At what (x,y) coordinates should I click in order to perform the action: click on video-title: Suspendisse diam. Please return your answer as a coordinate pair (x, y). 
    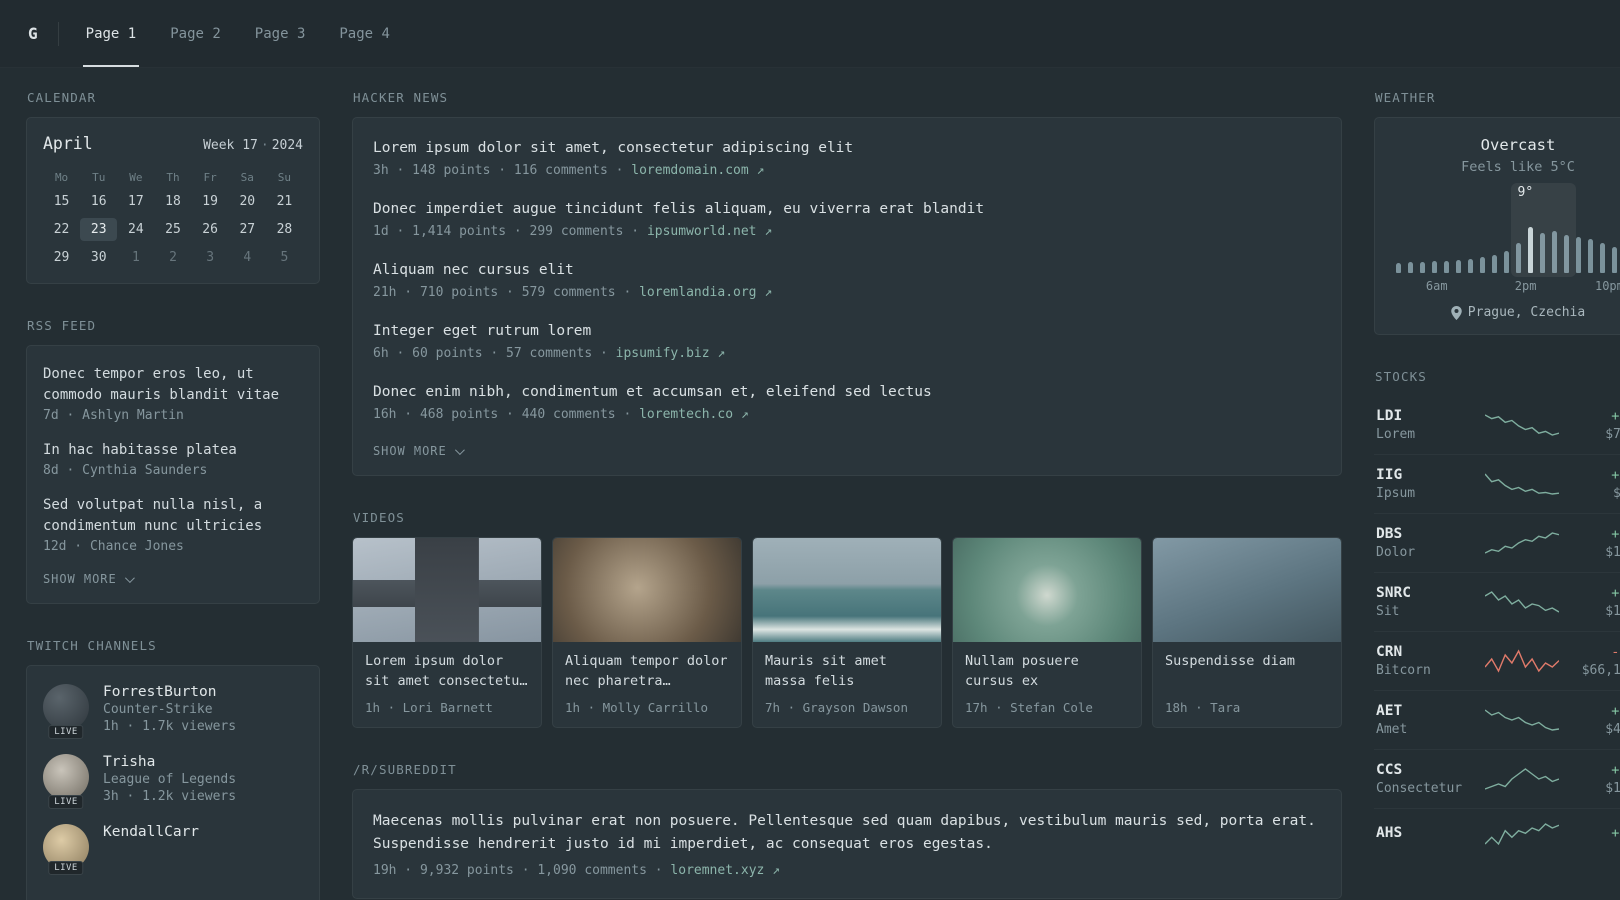
    Looking at the image, I should click on (1247, 672).